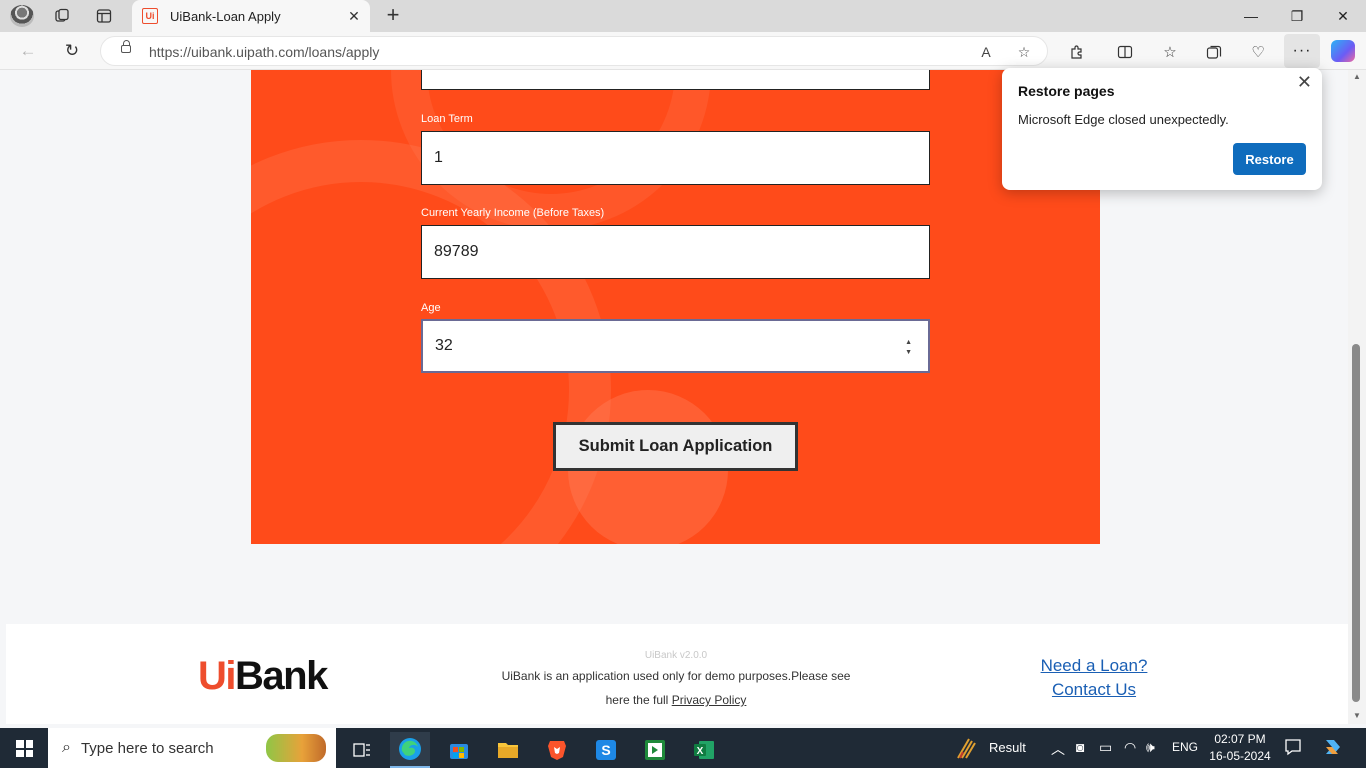 The image size is (1366, 768). Describe the element at coordinates (1170, 52) in the screenshot. I see `favorites-icon: ☆` at that location.